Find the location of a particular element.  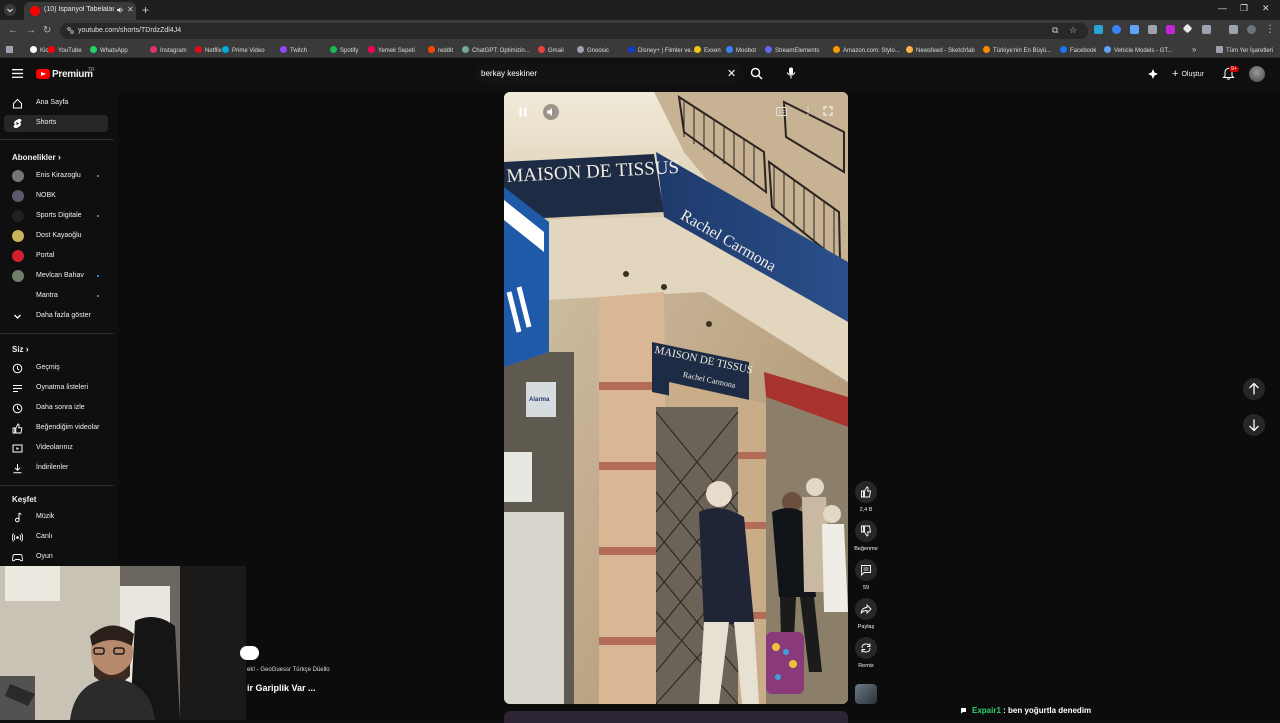

search-icon is located at coordinates (756, 73).